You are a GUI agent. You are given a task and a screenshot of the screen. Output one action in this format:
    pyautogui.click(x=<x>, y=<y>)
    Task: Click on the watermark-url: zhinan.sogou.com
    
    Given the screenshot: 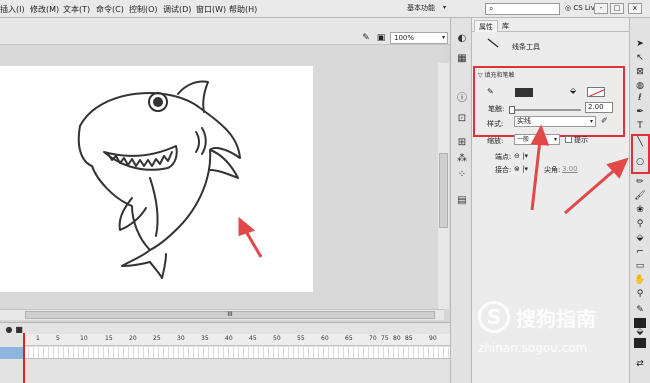 What is the action you would take?
    pyautogui.click(x=533, y=348)
    